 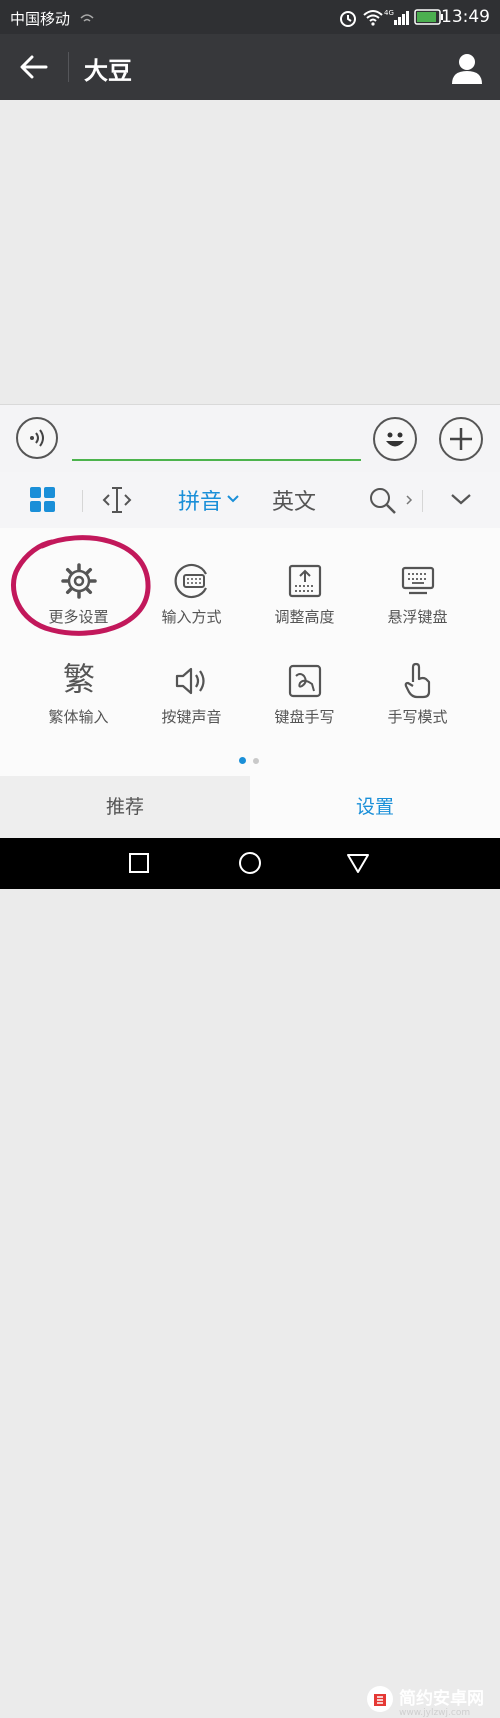 I want to click on search-icon, so click(x=383, y=501).